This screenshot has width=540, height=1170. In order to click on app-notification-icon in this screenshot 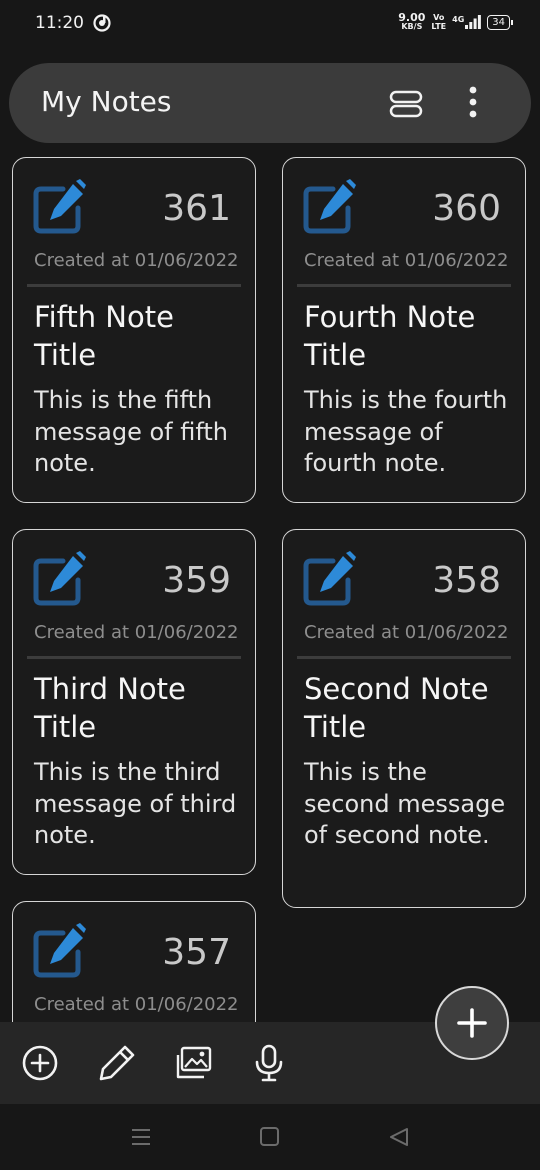, I will do `click(102, 23)`.